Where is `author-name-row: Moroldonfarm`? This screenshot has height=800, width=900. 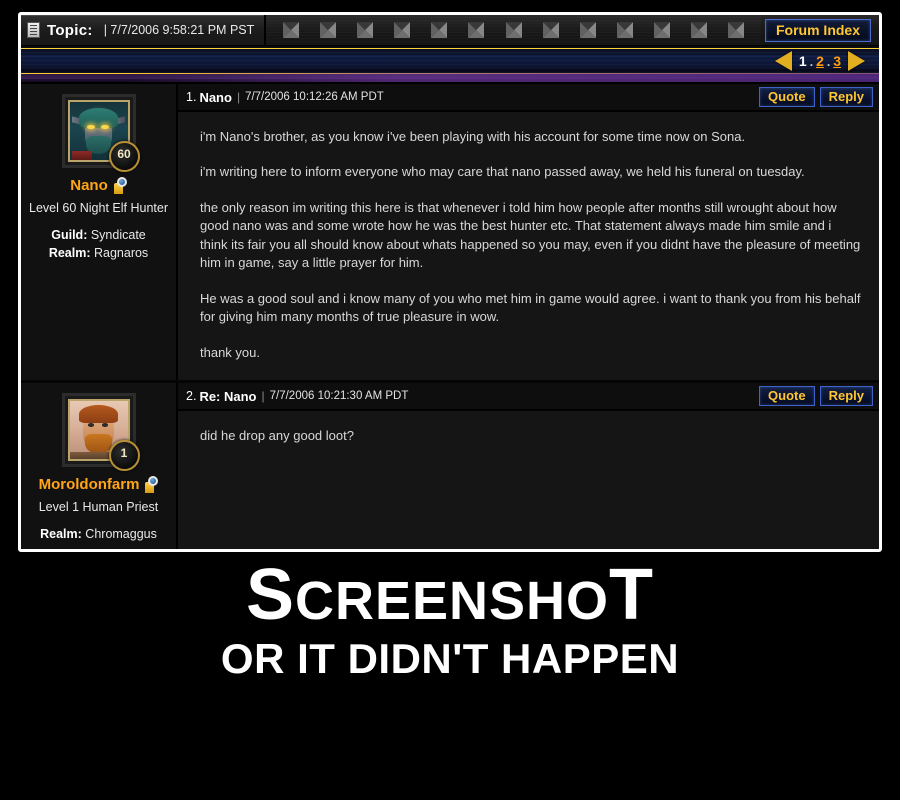
author-name-row: Moroldonfarm is located at coordinates (98, 485).